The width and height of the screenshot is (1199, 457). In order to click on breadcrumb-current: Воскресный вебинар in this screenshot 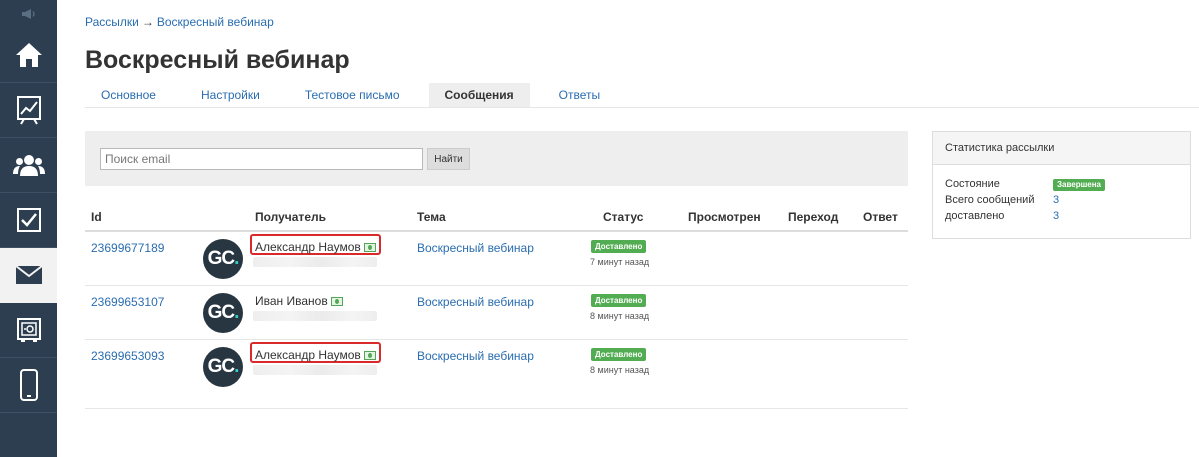, I will do `click(215, 22)`.